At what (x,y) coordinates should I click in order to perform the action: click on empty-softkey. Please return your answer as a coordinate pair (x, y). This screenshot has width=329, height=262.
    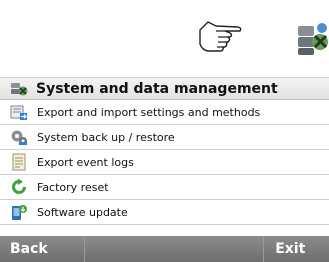
    Looking at the image, I should click on (175, 249).